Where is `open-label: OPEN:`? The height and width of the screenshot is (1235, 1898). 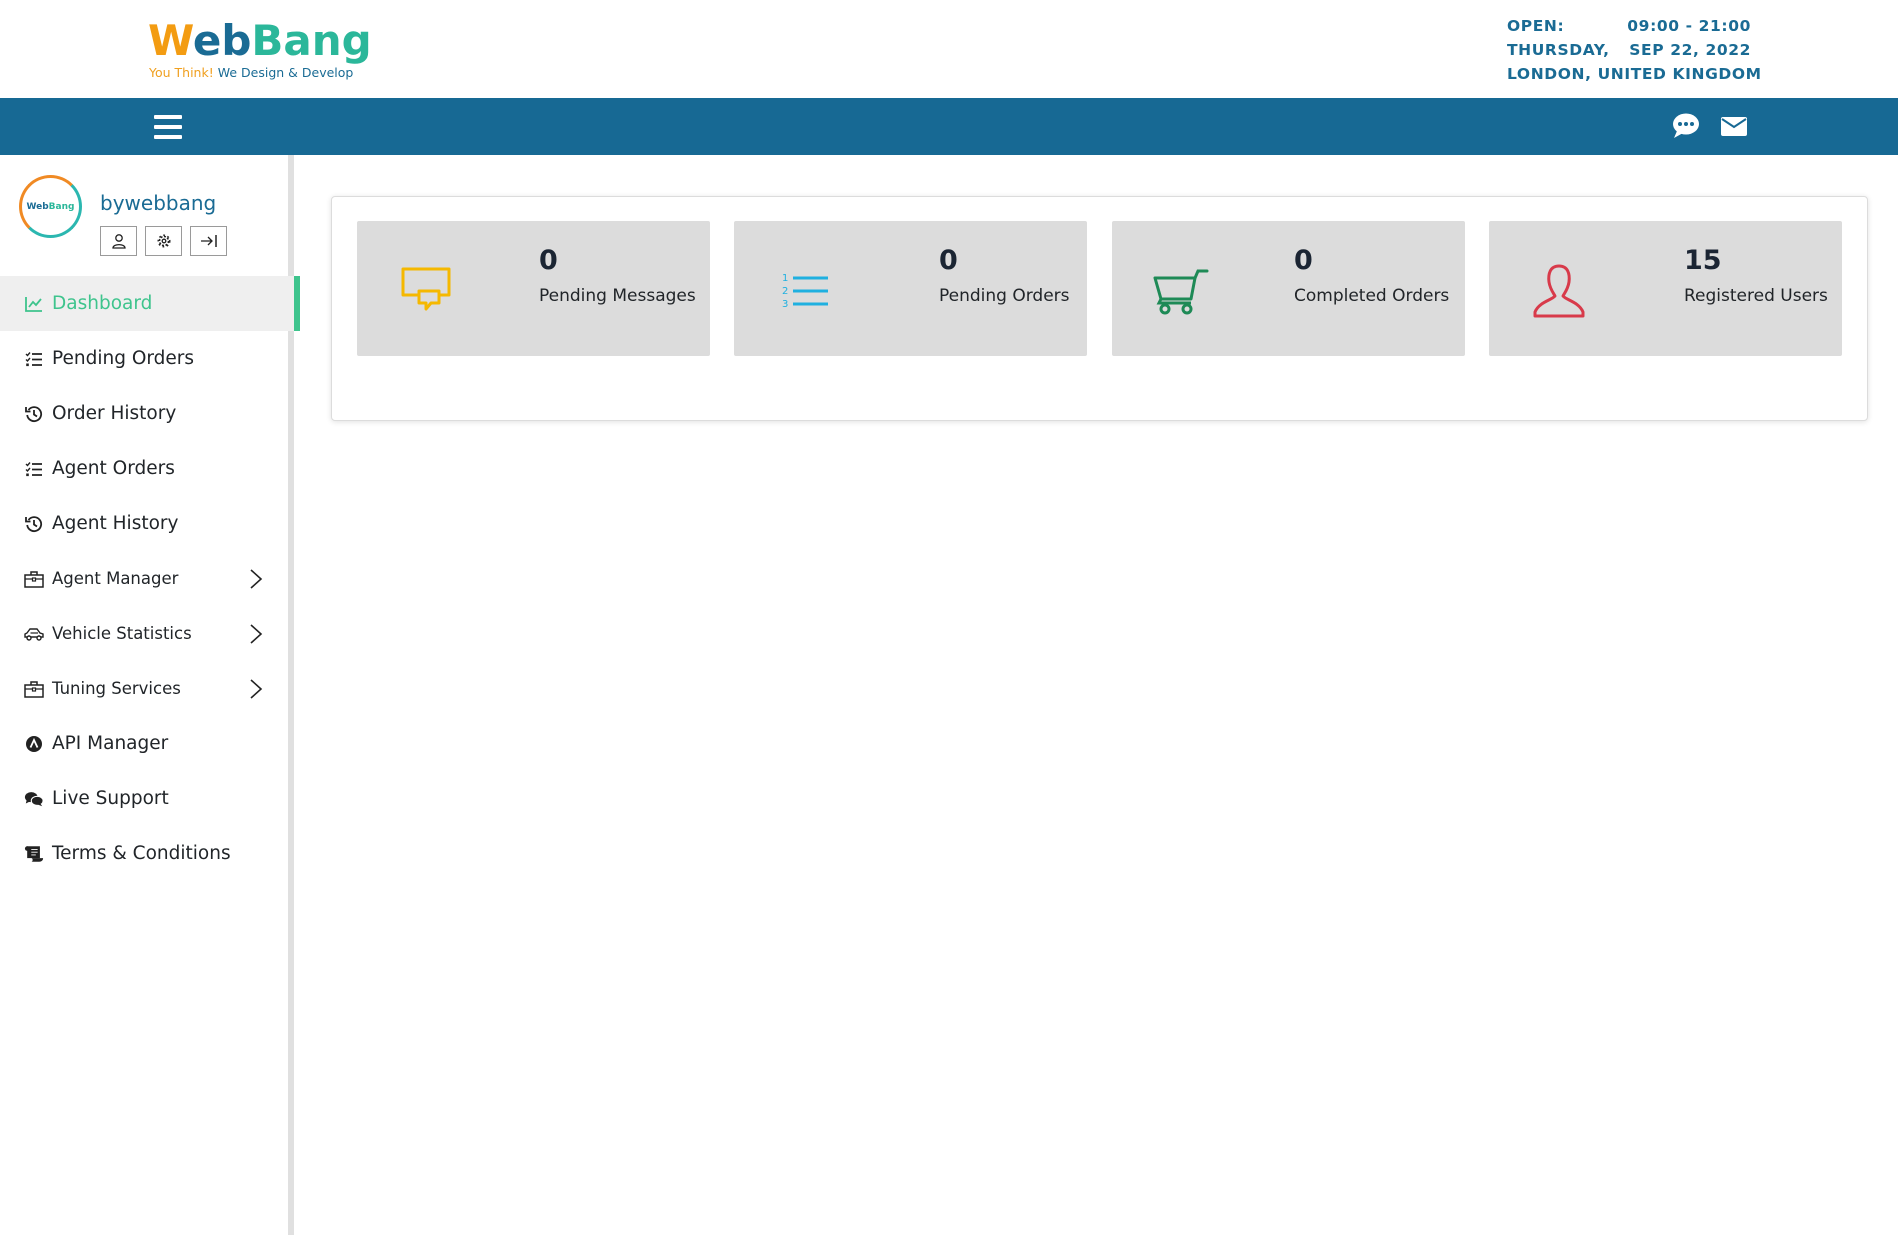
open-label: OPEN: is located at coordinates (1536, 26).